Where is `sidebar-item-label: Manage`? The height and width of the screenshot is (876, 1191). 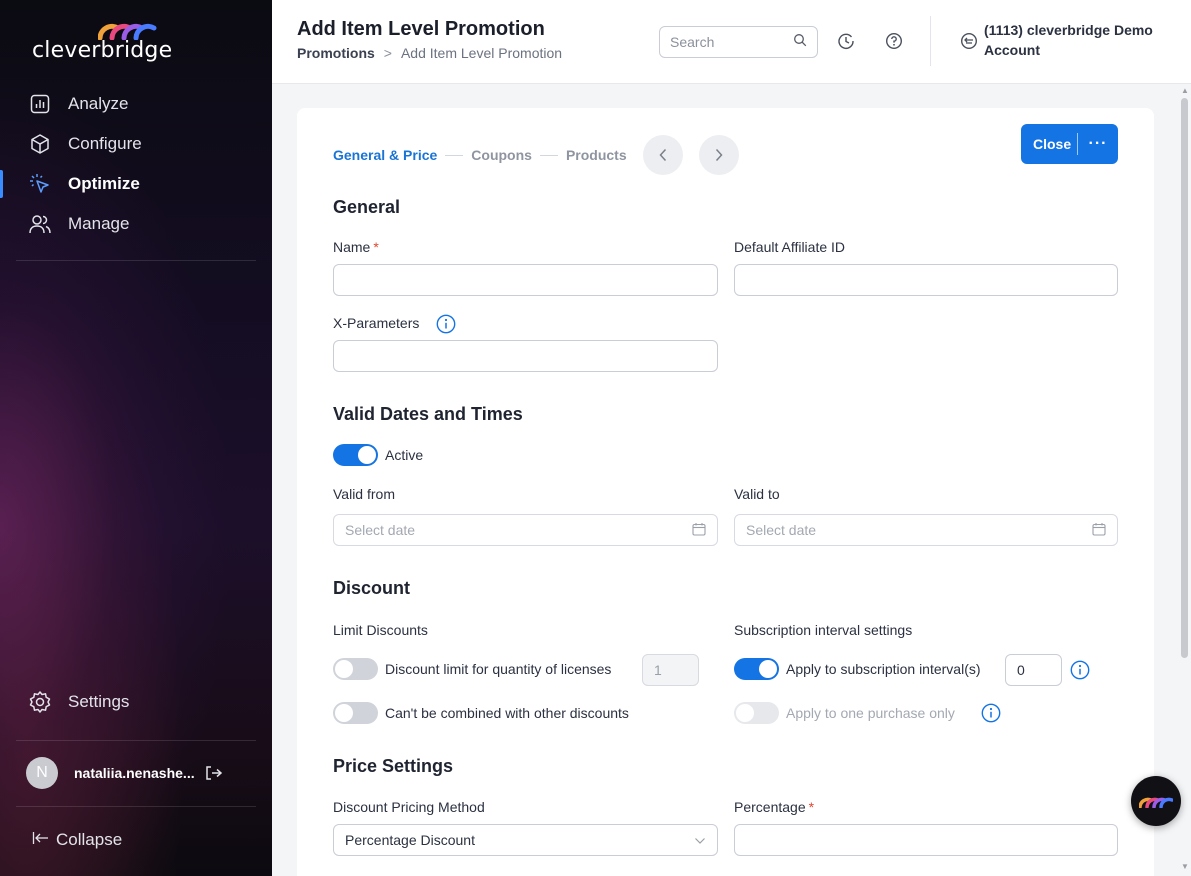
sidebar-item-label: Manage is located at coordinates (99, 223).